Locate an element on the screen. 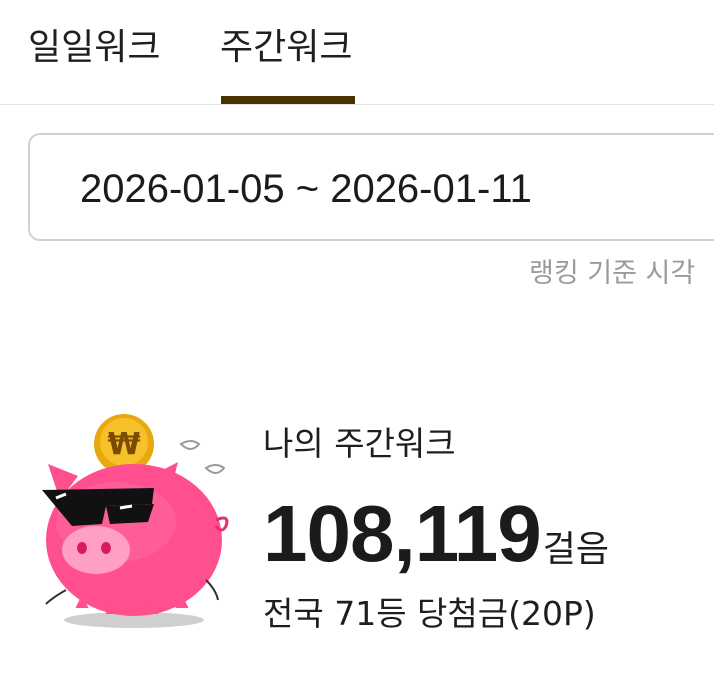 This screenshot has width=714, height=684. coin-symbol: ₩ is located at coordinates (123, 444).